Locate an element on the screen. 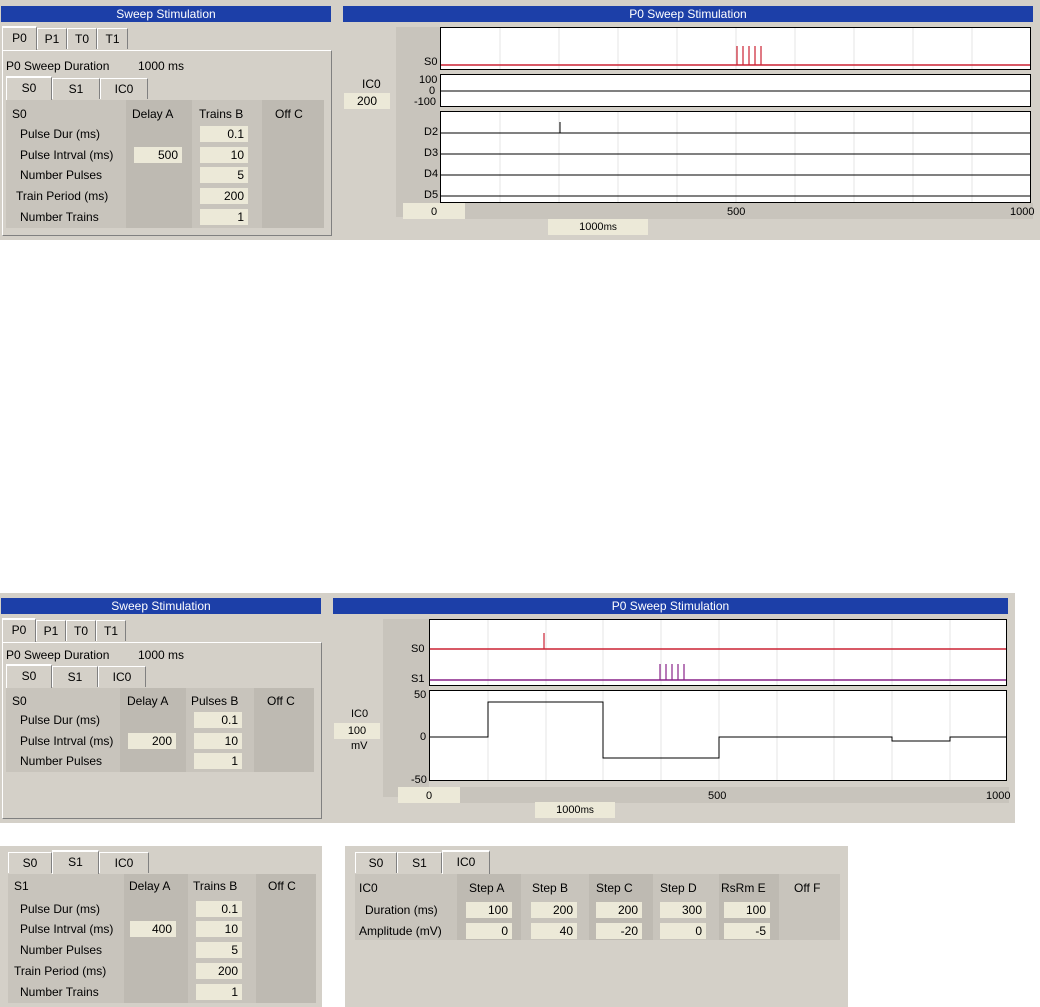 This screenshot has width=1040, height=1007. row-label: Pulse Dur (ms) is located at coordinates (60, 134).